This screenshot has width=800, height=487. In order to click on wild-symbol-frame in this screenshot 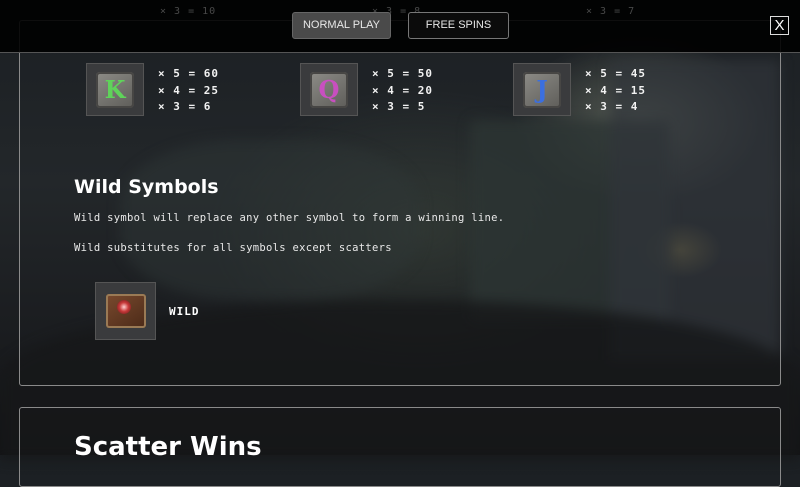, I will do `click(125, 311)`.